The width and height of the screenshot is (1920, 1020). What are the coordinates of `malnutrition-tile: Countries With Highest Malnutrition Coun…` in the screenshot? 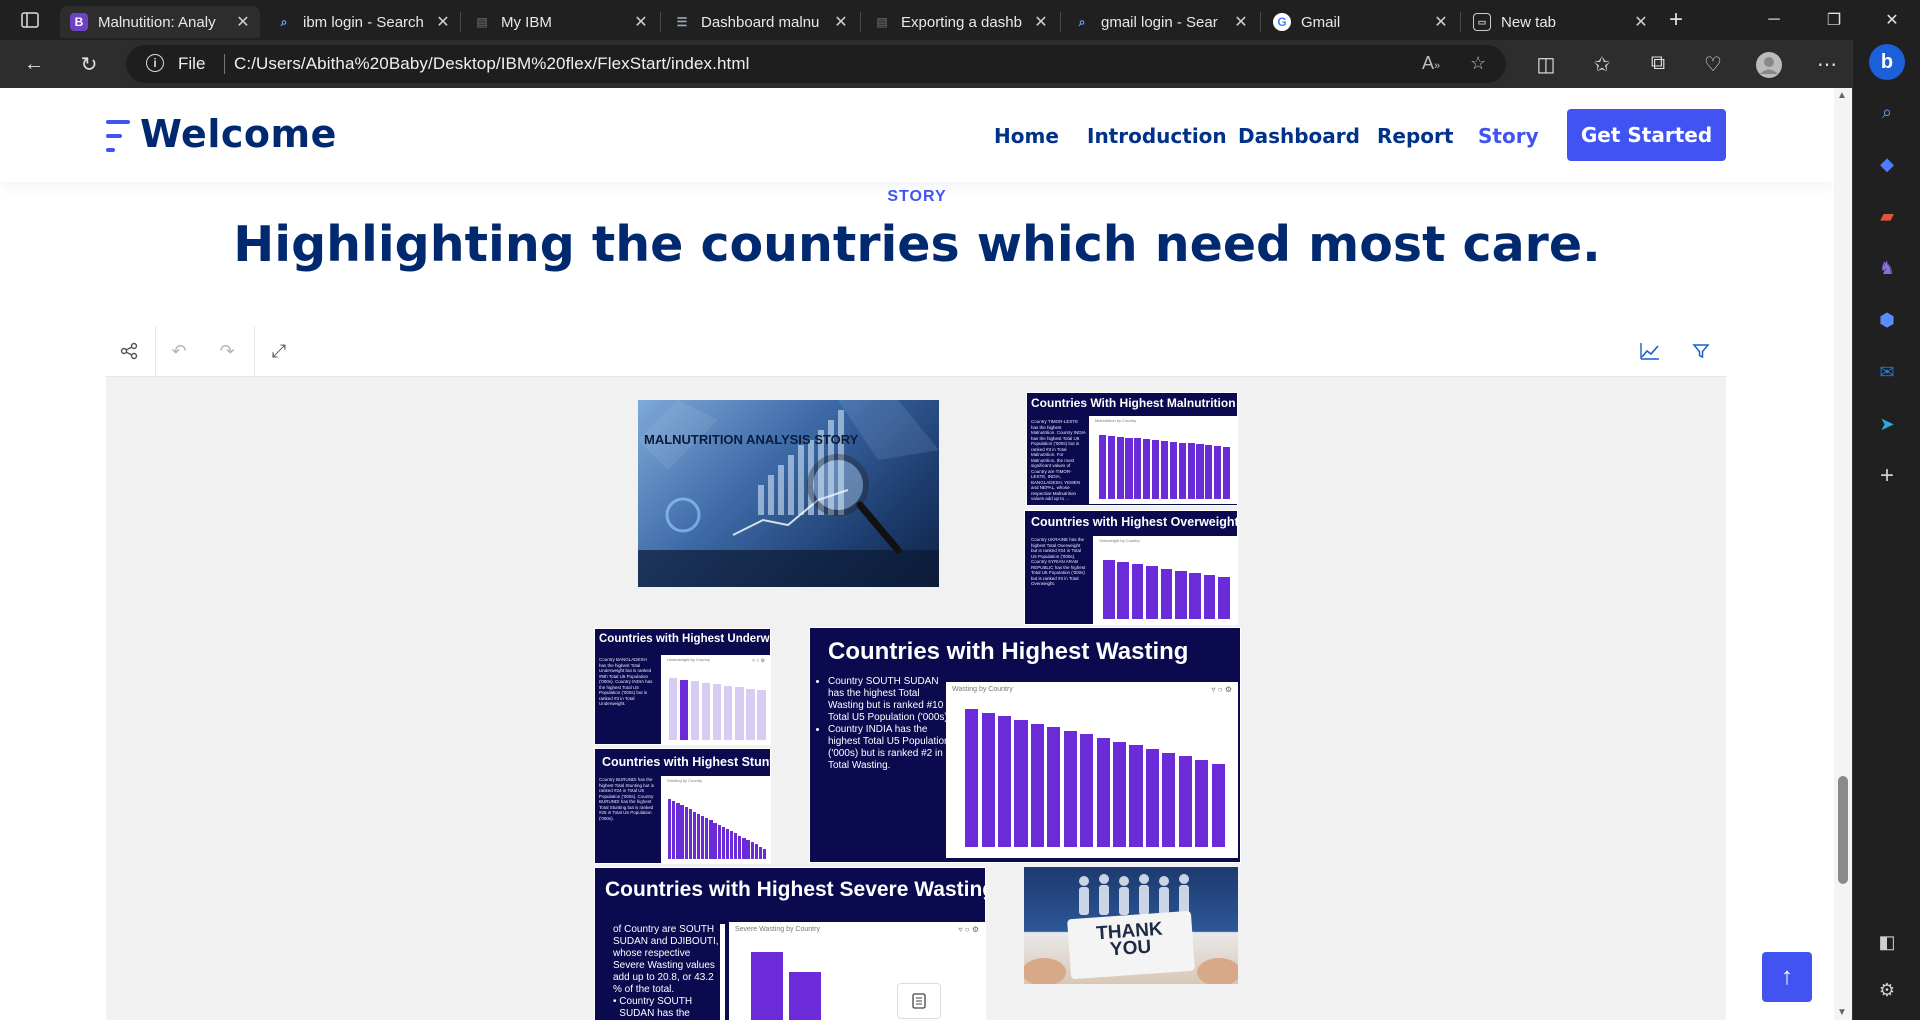 It's located at (1132, 449).